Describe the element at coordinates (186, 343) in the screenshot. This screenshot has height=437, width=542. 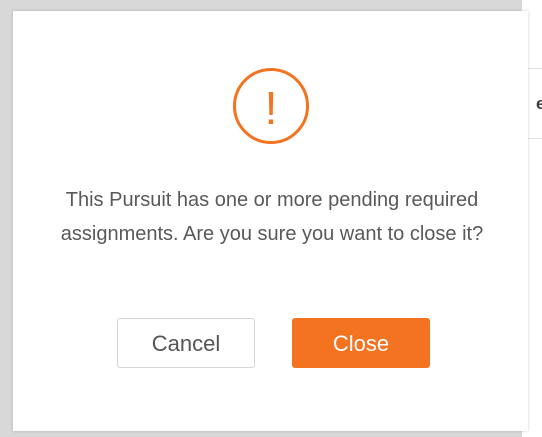
I see `cancel-button: Cancel` at that location.